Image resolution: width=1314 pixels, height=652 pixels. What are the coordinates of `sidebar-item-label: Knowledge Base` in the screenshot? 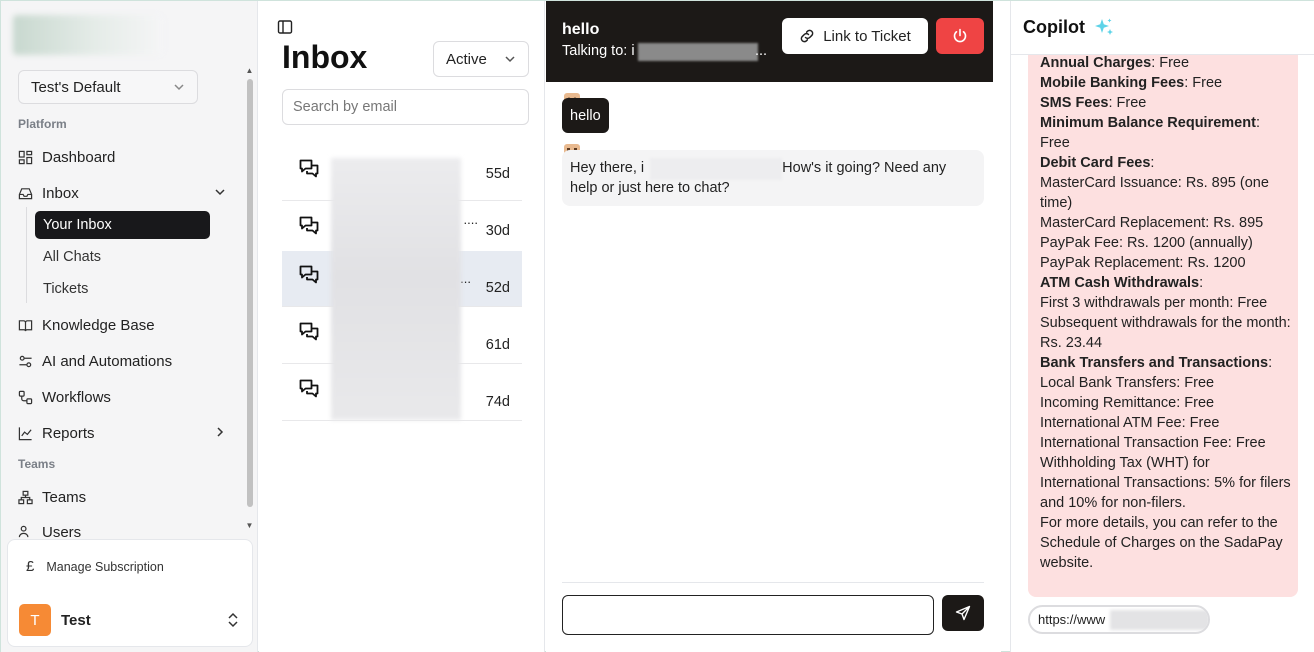 It's located at (98, 325).